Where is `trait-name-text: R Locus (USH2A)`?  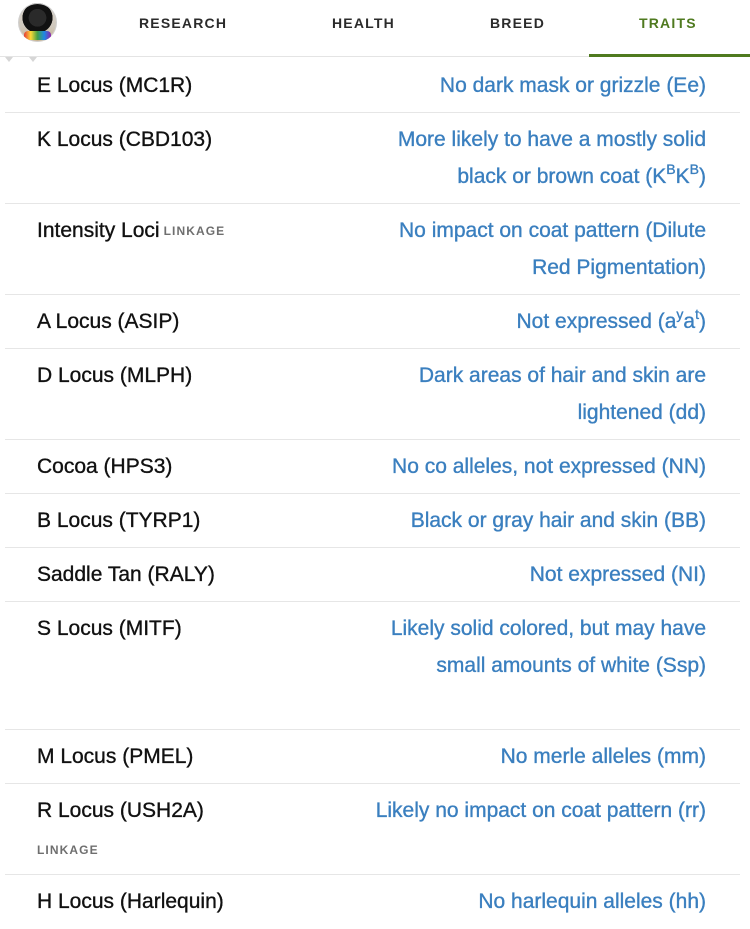
trait-name-text: R Locus (USH2A) is located at coordinates (120, 810).